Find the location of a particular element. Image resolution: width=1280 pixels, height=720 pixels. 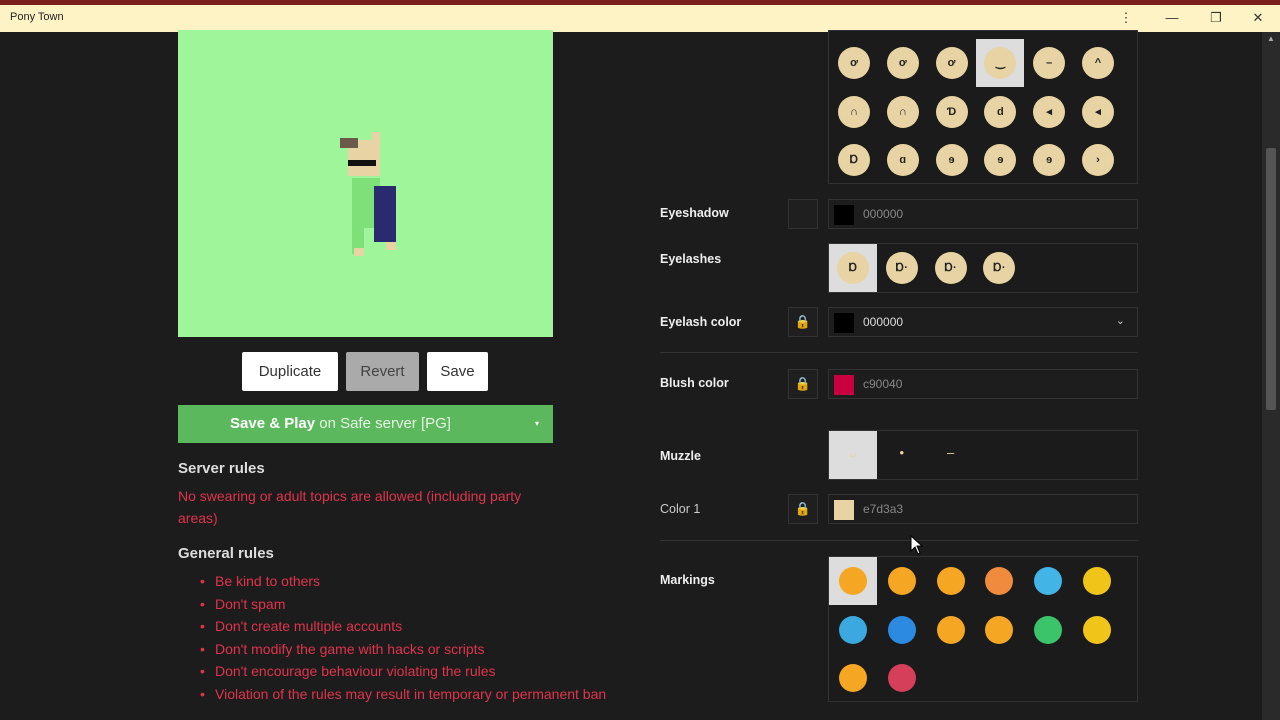

mouse-cursor-icon is located at coordinates (917, 545).